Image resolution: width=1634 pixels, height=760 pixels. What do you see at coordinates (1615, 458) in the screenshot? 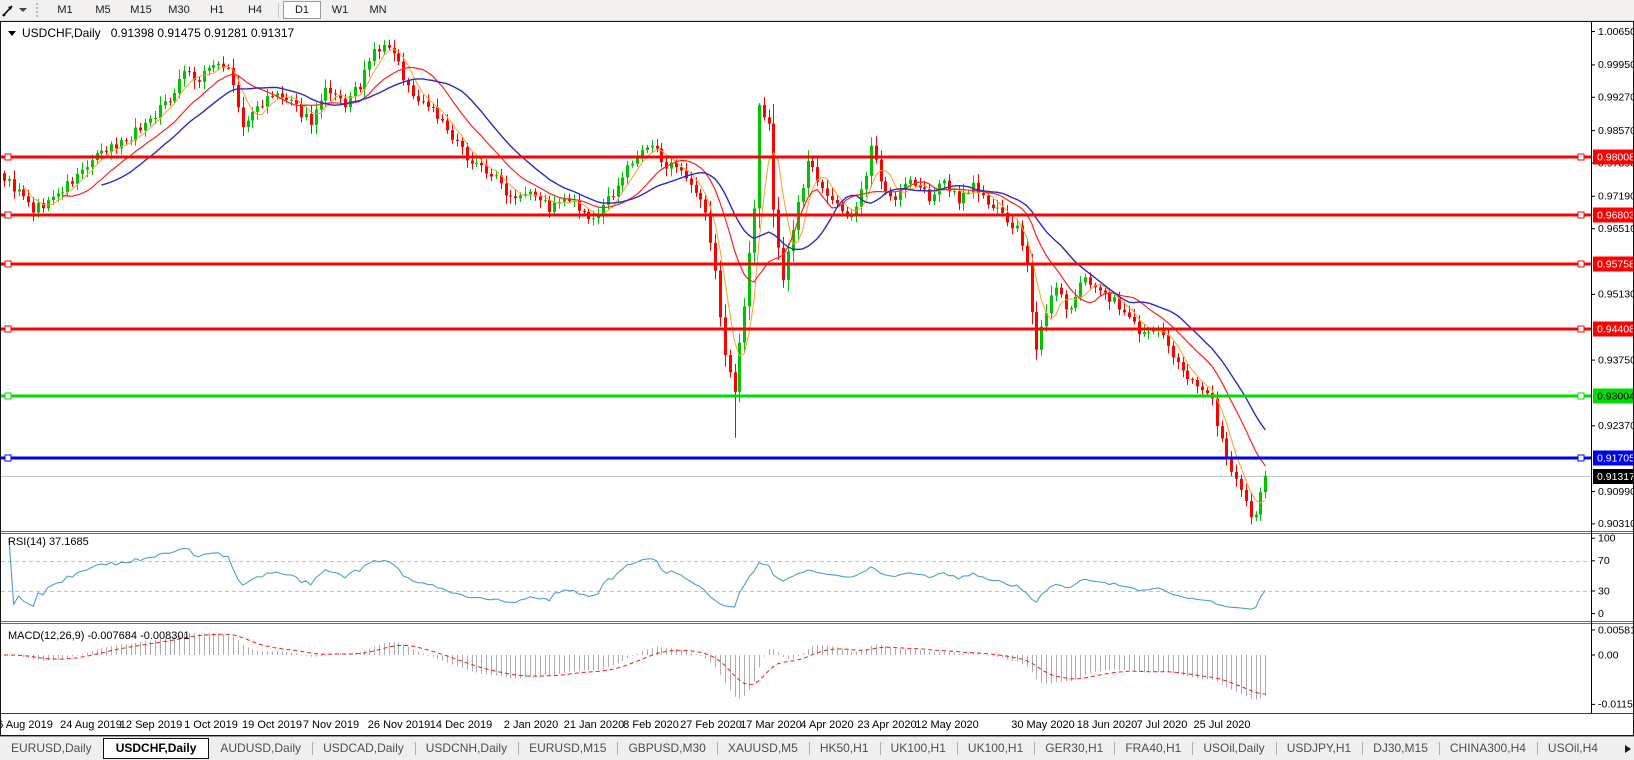
I see `price-line-badge-label: 0.91705` at bounding box center [1615, 458].